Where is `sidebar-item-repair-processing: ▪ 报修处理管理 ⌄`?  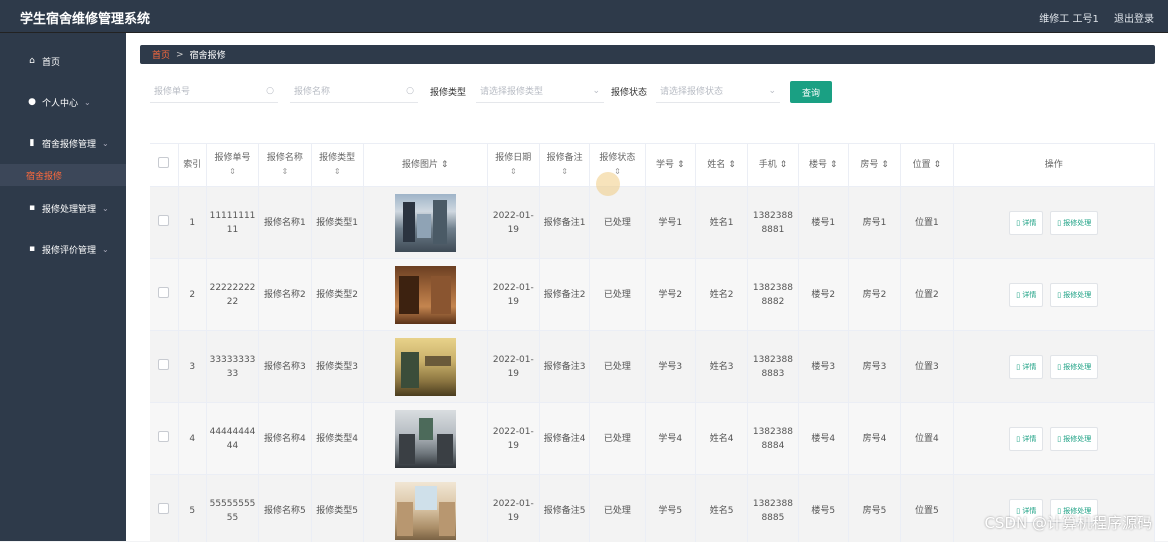
sidebar-item-repair-processing: ▪ 报修处理管理 ⌄ is located at coordinates (63, 208).